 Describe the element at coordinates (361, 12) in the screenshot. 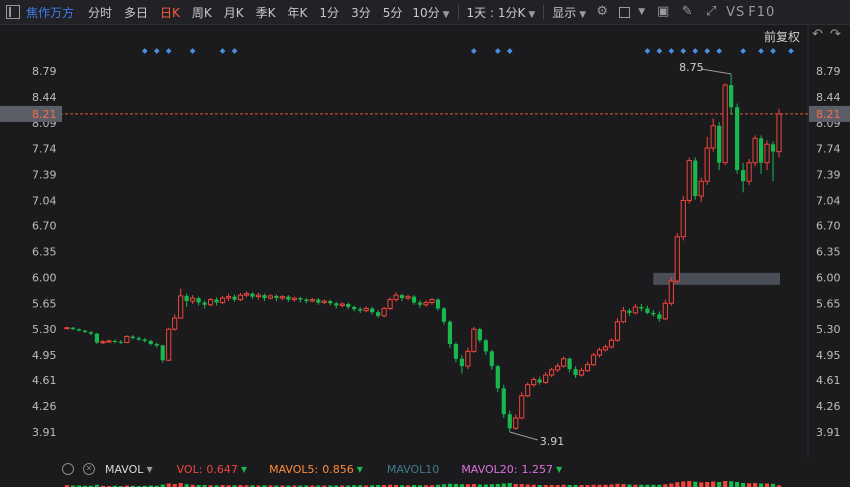

I see `tab-8: 3分` at that location.